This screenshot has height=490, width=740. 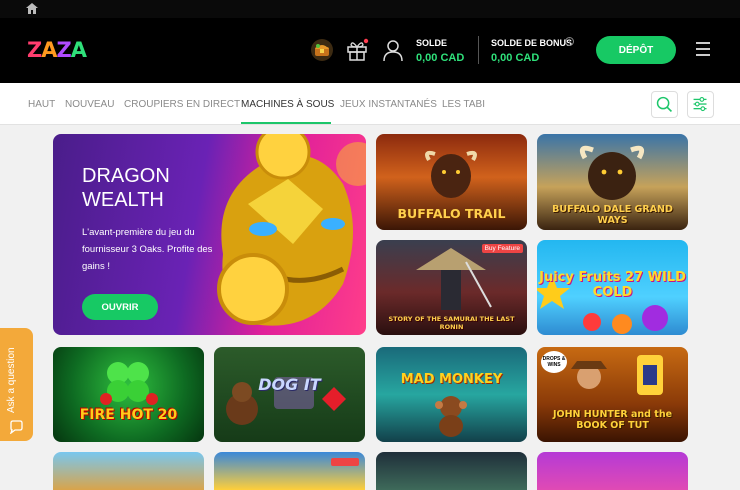 I want to click on game-tile-dog-it: DOG IT, so click(x=289, y=394).